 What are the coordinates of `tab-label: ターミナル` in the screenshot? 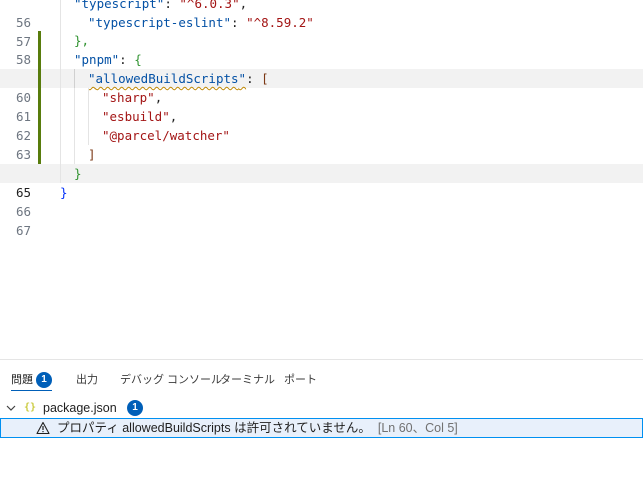 It's located at (247, 380).